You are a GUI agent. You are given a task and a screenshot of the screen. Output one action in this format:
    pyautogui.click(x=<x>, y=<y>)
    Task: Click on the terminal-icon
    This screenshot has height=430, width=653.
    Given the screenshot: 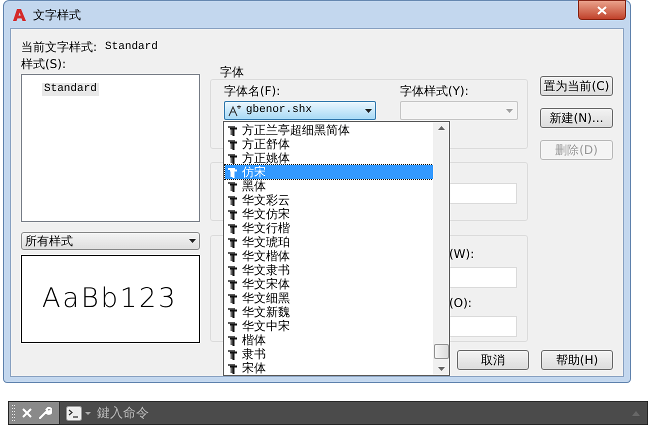 What is the action you would take?
    pyautogui.click(x=74, y=413)
    